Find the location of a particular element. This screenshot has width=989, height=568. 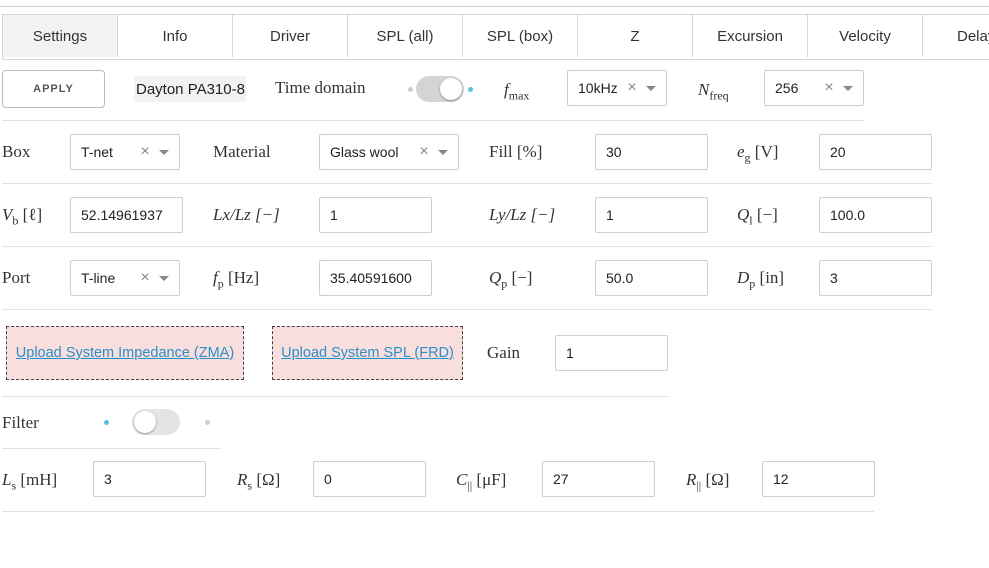

tab-settings: Settings is located at coordinates (60, 36).